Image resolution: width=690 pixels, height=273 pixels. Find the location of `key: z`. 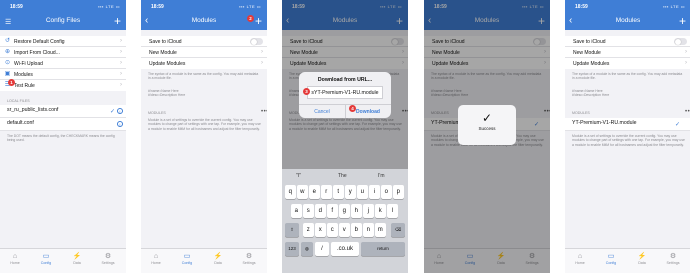

key: z is located at coordinates (308, 230).